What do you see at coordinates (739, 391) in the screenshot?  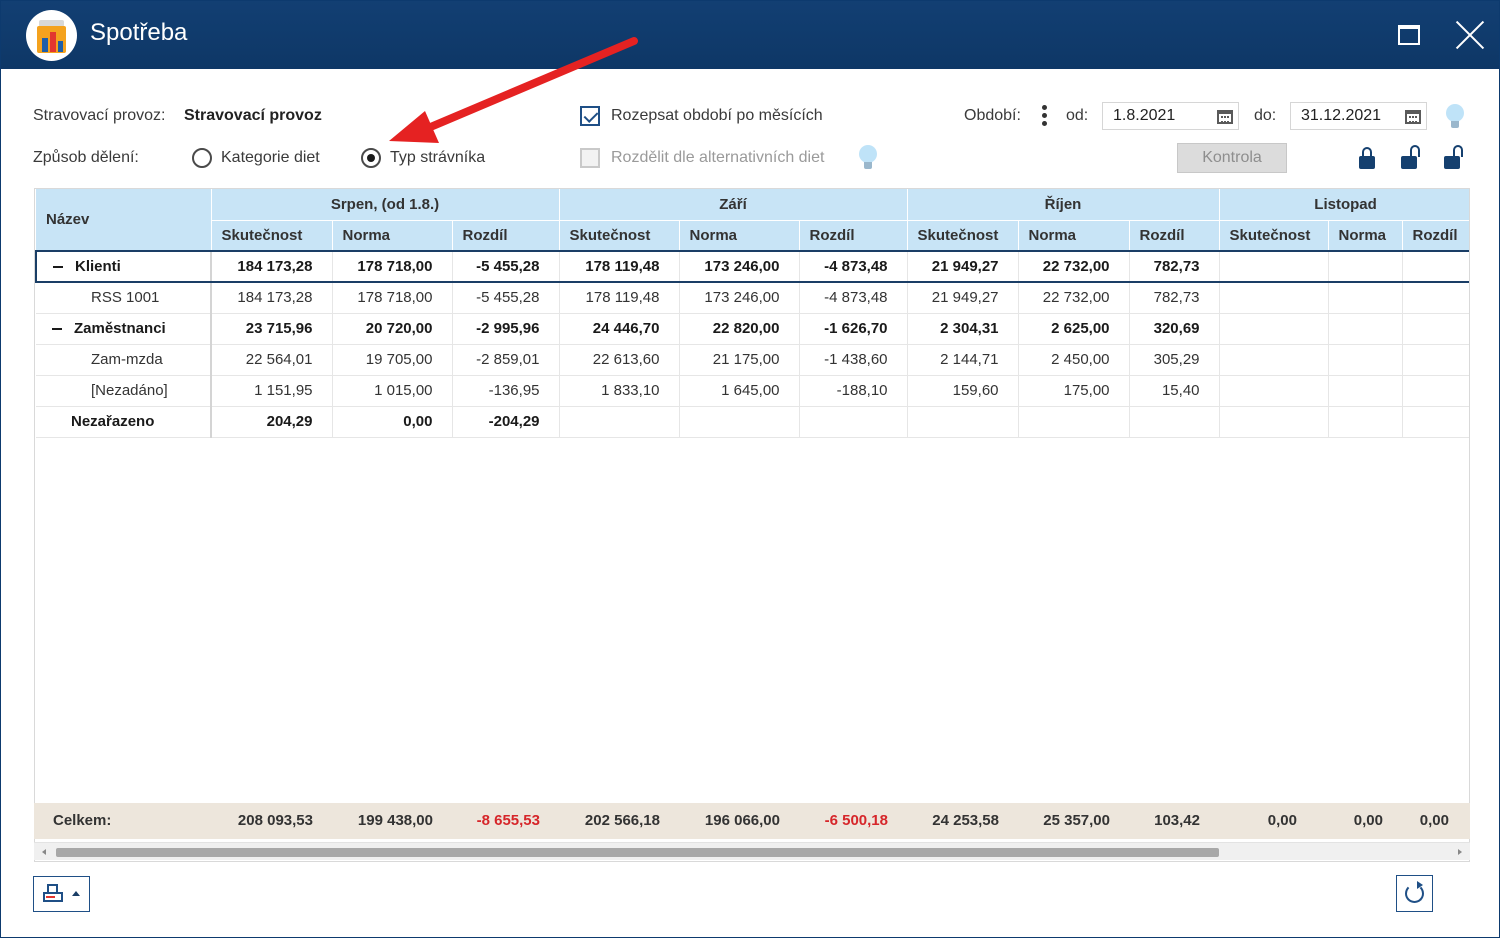 I see `grid-cell: 1 645,00` at bounding box center [739, 391].